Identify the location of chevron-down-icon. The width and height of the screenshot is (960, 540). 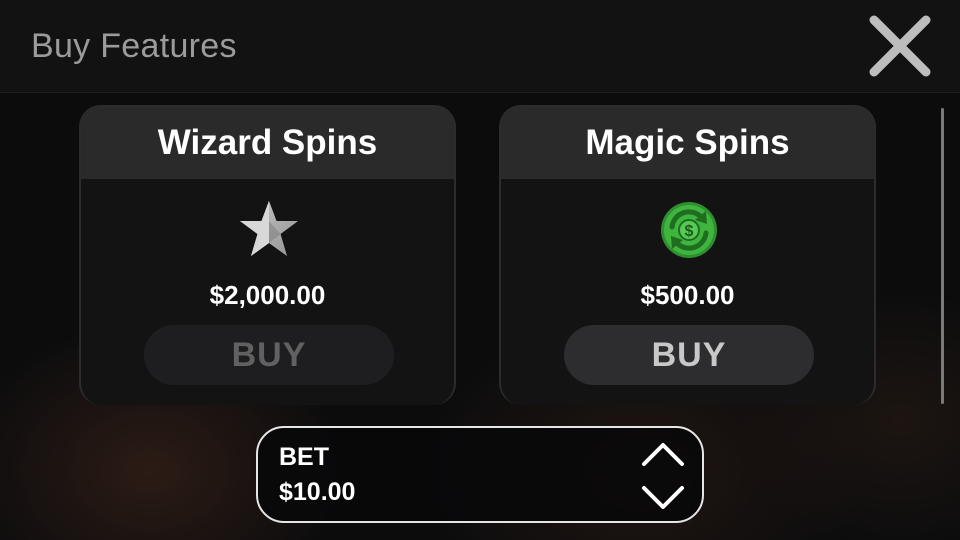
(663, 497).